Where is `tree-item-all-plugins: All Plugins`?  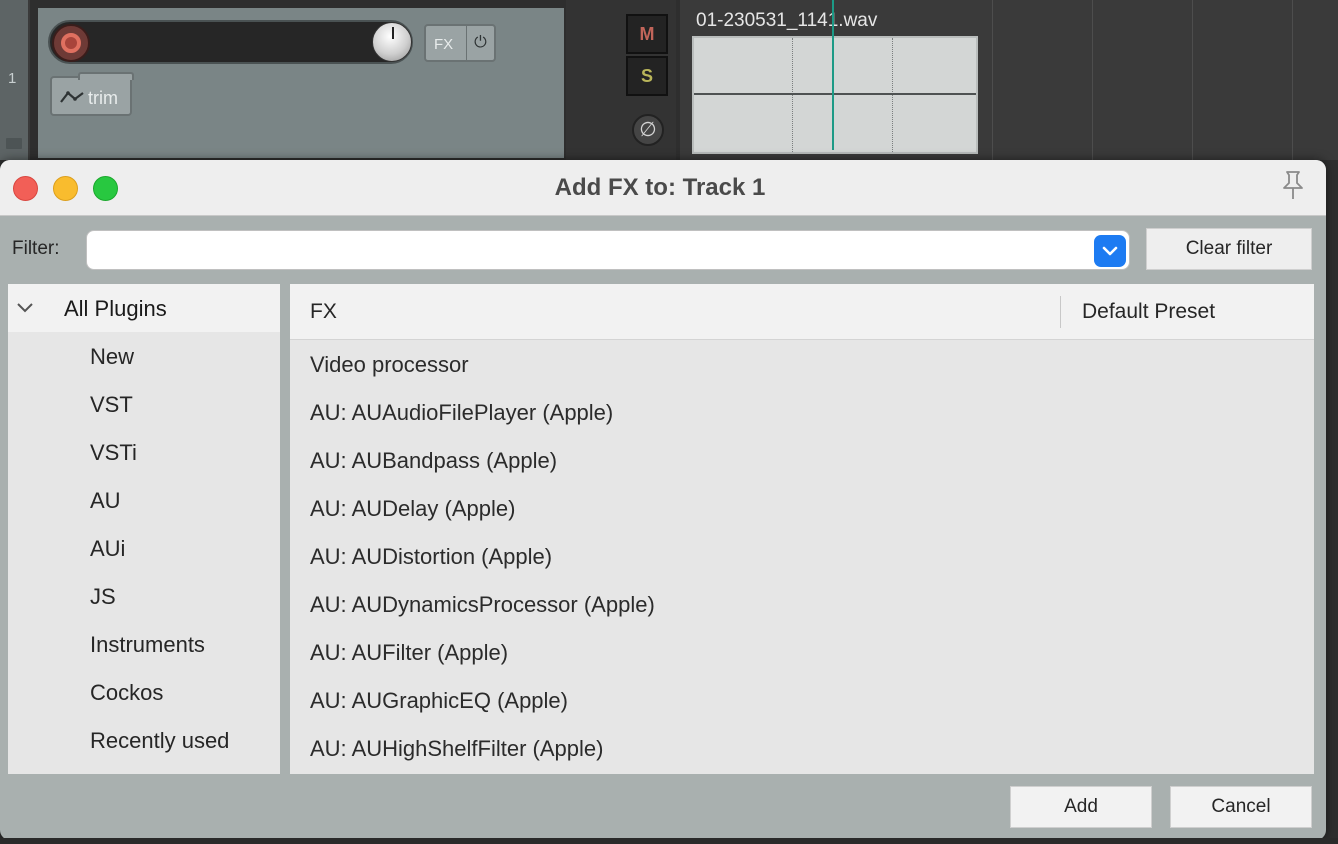 tree-item-all-plugins: All Plugins is located at coordinates (144, 308).